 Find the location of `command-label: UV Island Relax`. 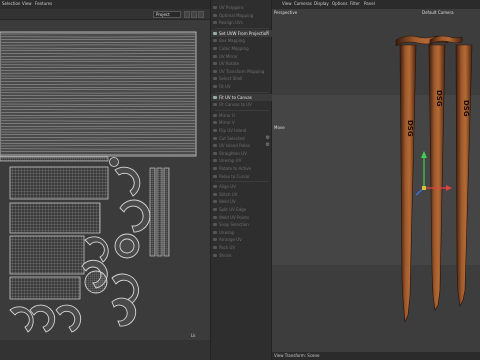

command-label: UV Island Relax is located at coordinates (235, 146).